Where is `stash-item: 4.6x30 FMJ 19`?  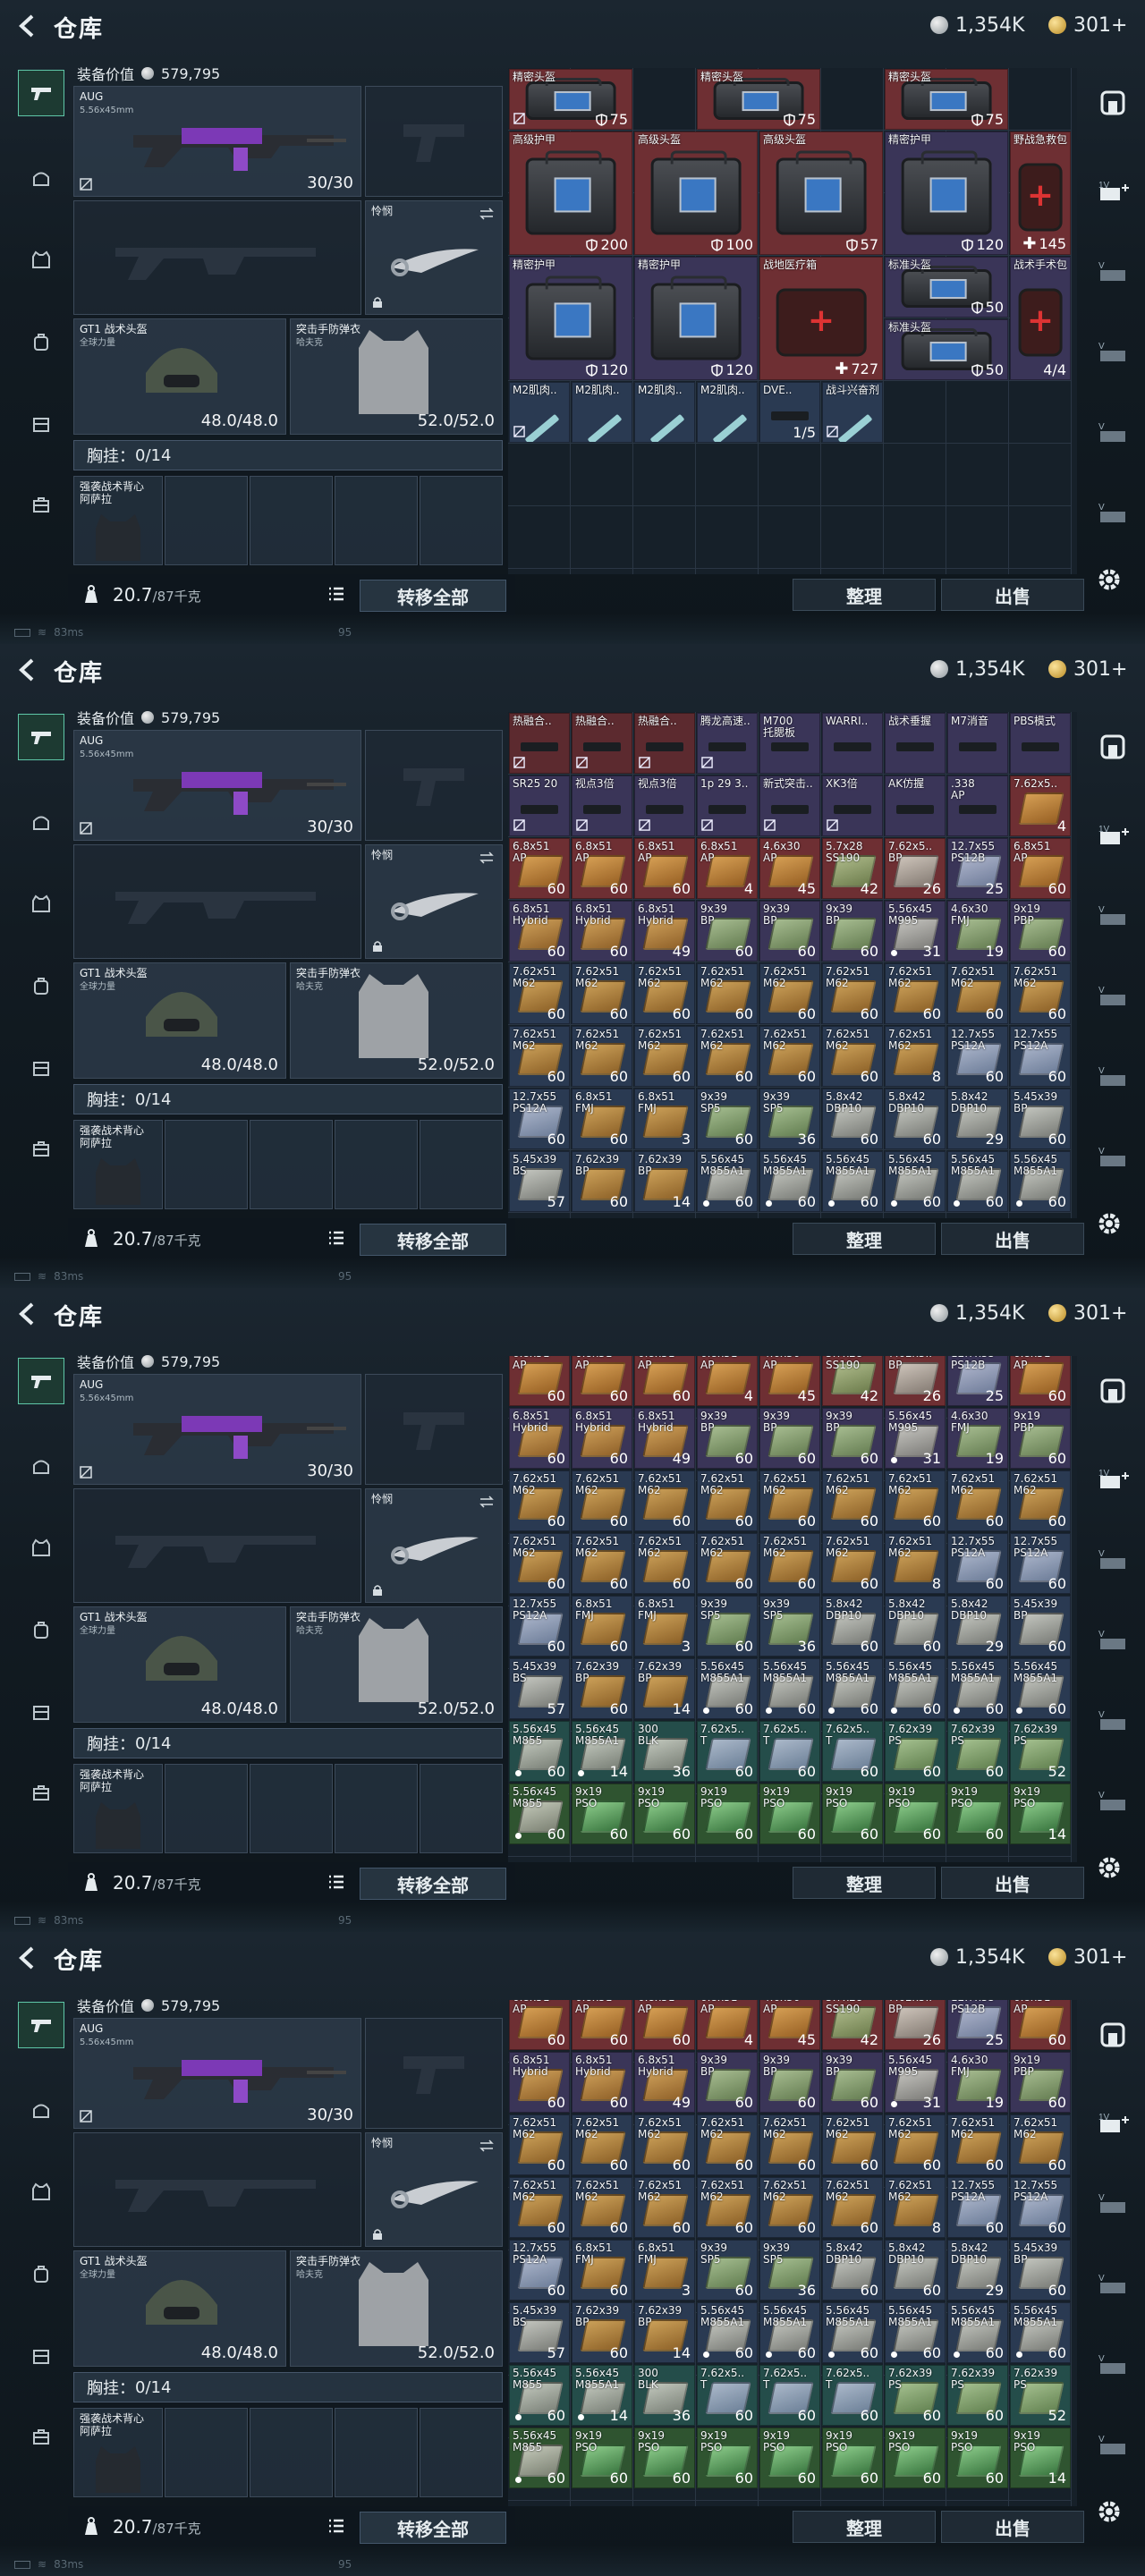 stash-item: 4.6x30 FMJ 19 is located at coordinates (977, 1439).